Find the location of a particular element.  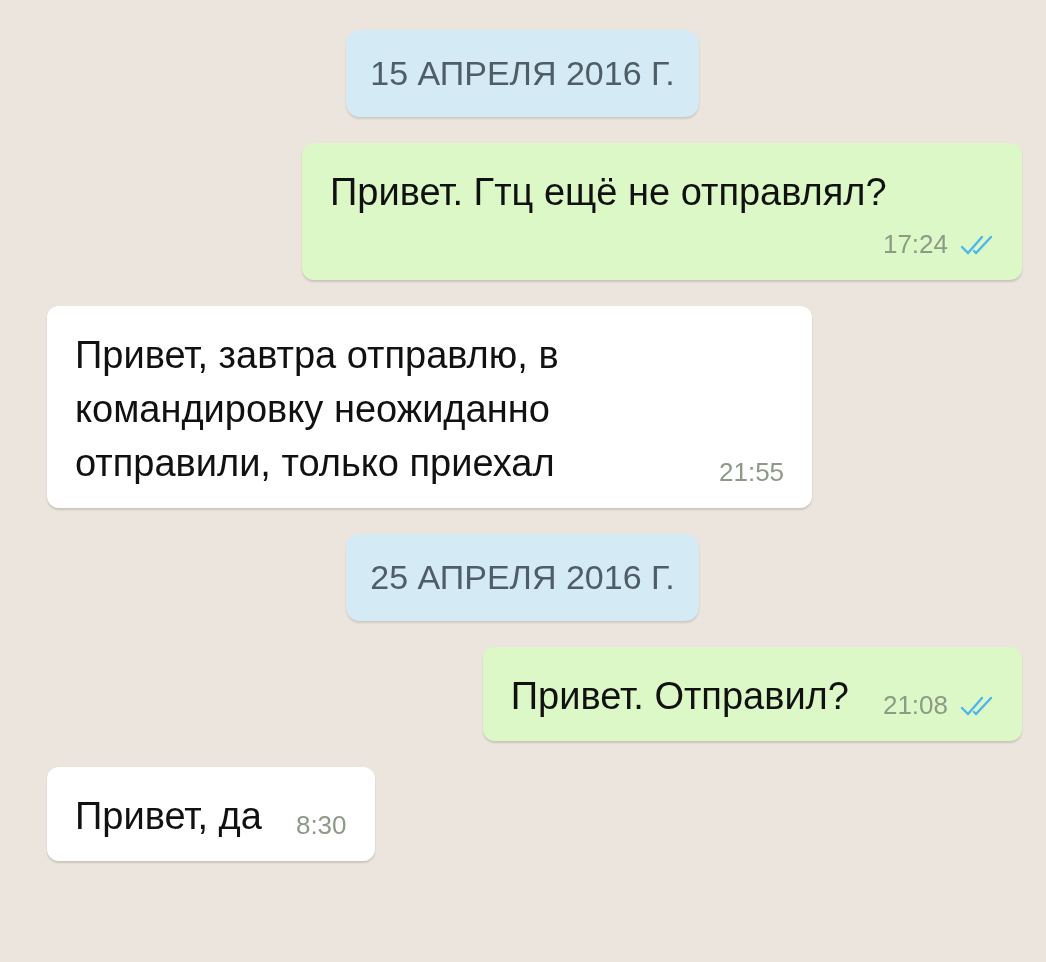

message-time: 21:55 is located at coordinates (752, 472).